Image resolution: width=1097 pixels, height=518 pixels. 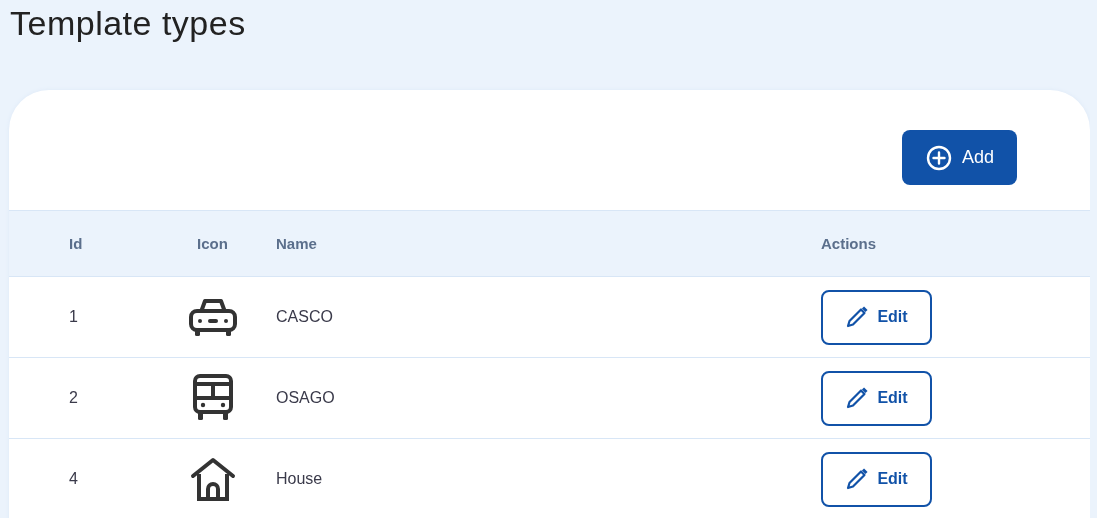 I want to click on house-icon, so click(x=212, y=479).